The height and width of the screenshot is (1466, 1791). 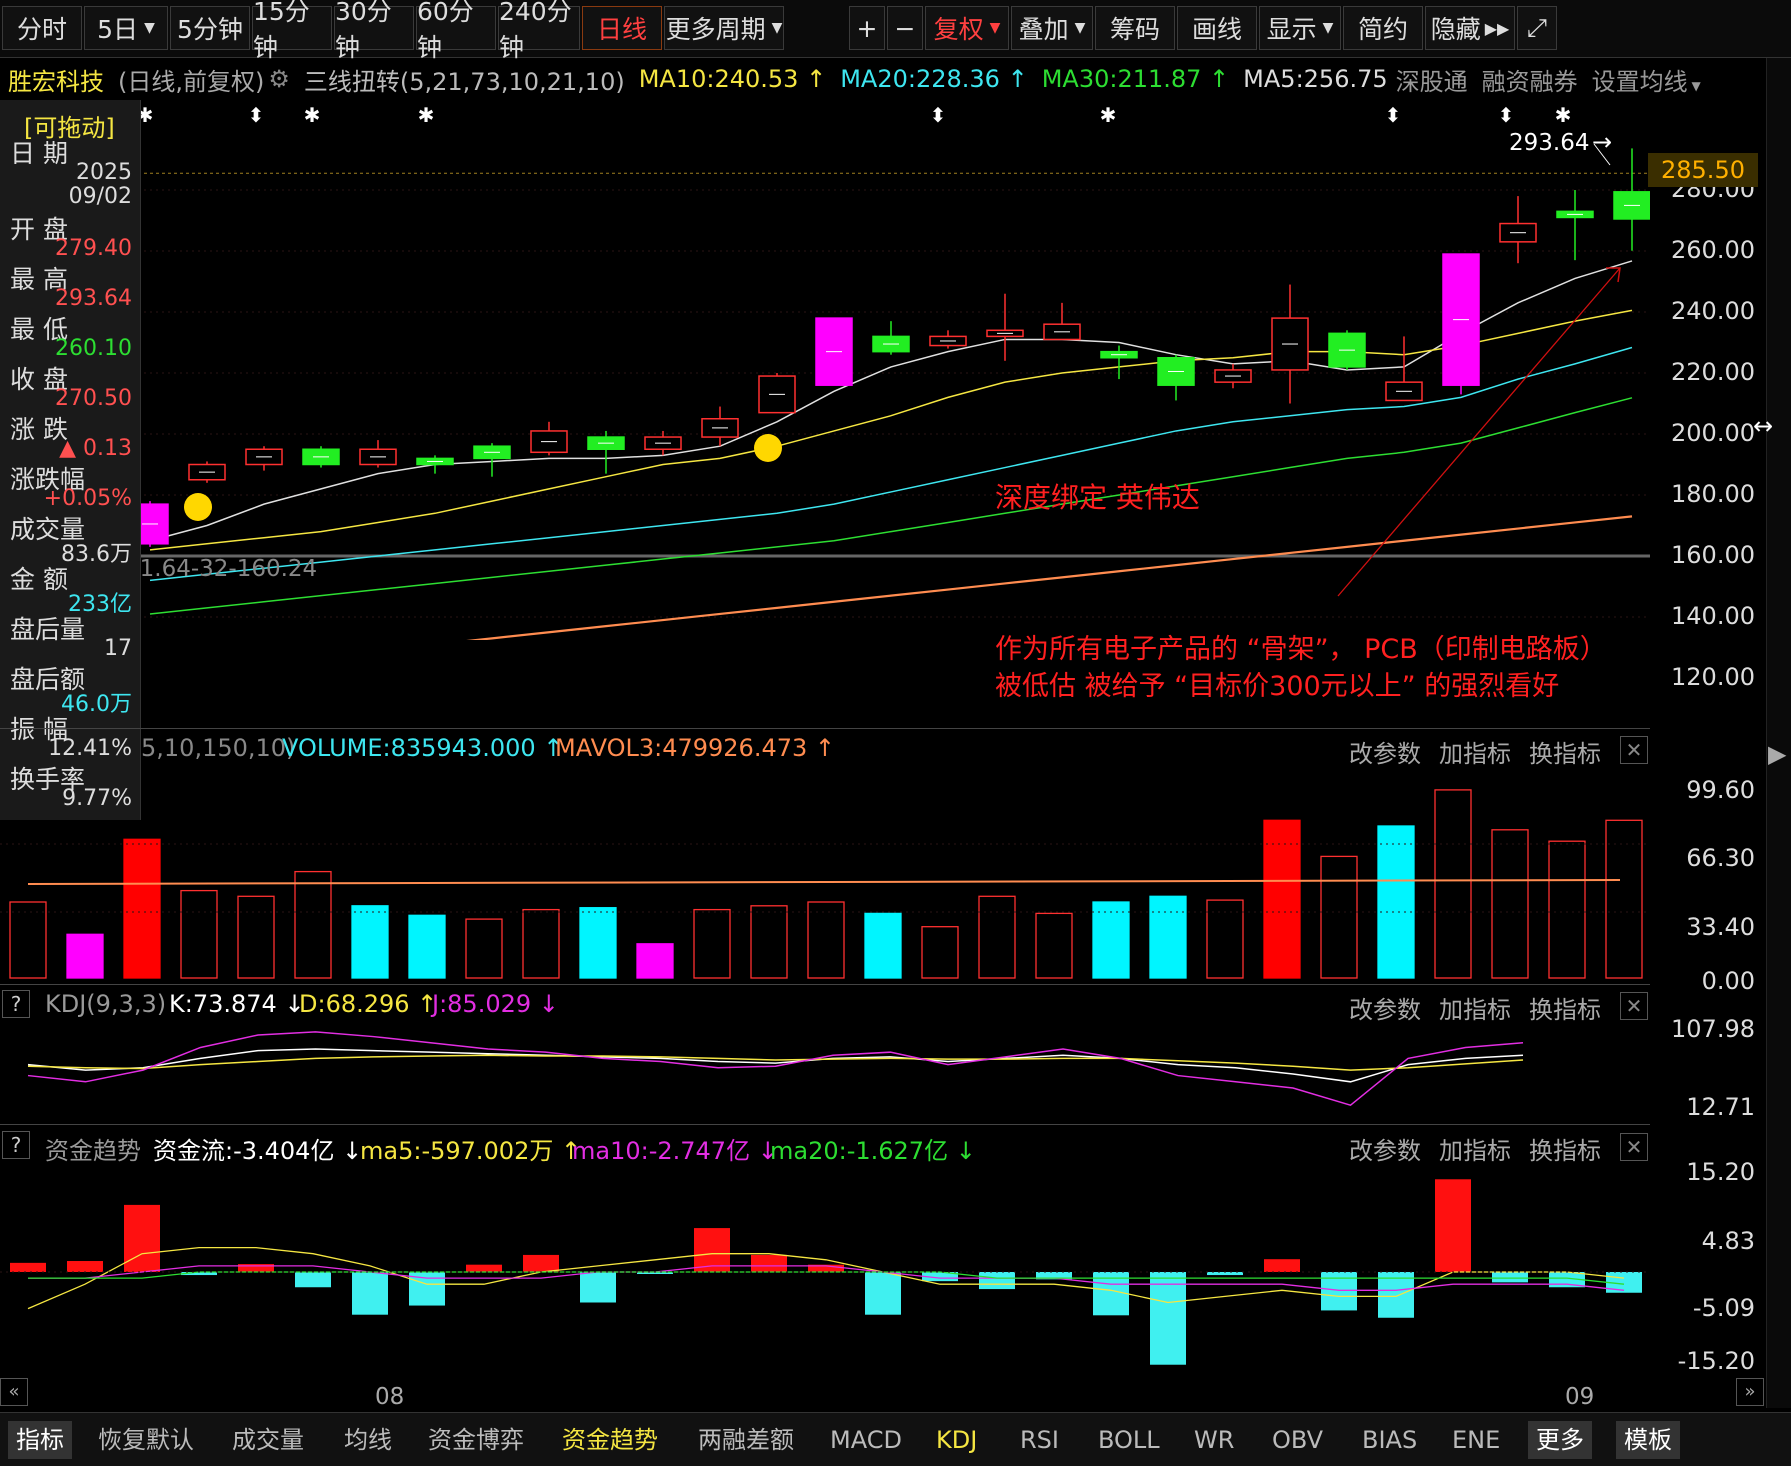 What do you see at coordinates (1217, 28) in the screenshot?
I see `draw-button: 画线` at bounding box center [1217, 28].